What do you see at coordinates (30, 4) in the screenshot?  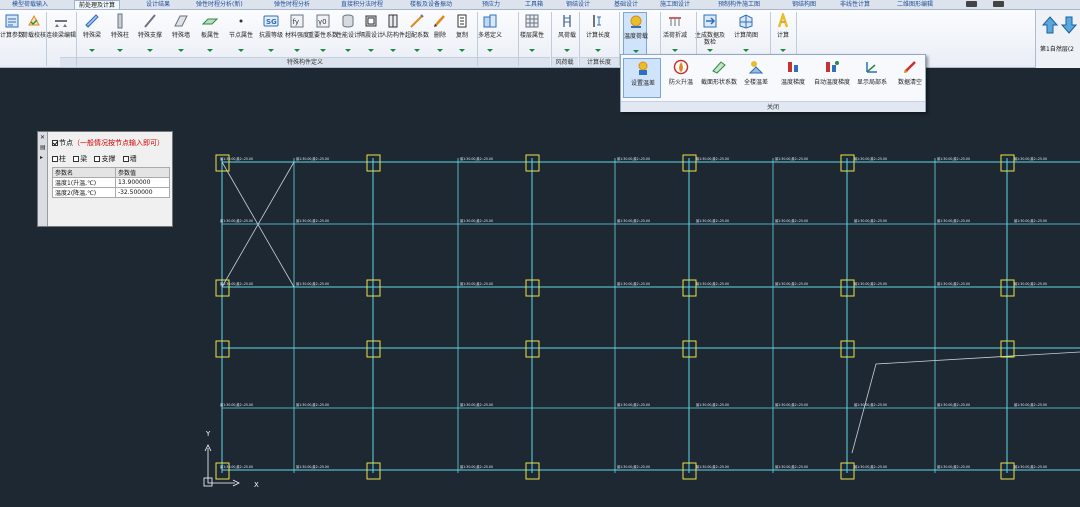 I see `tab-0: 模型荷载输入` at bounding box center [30, 4].